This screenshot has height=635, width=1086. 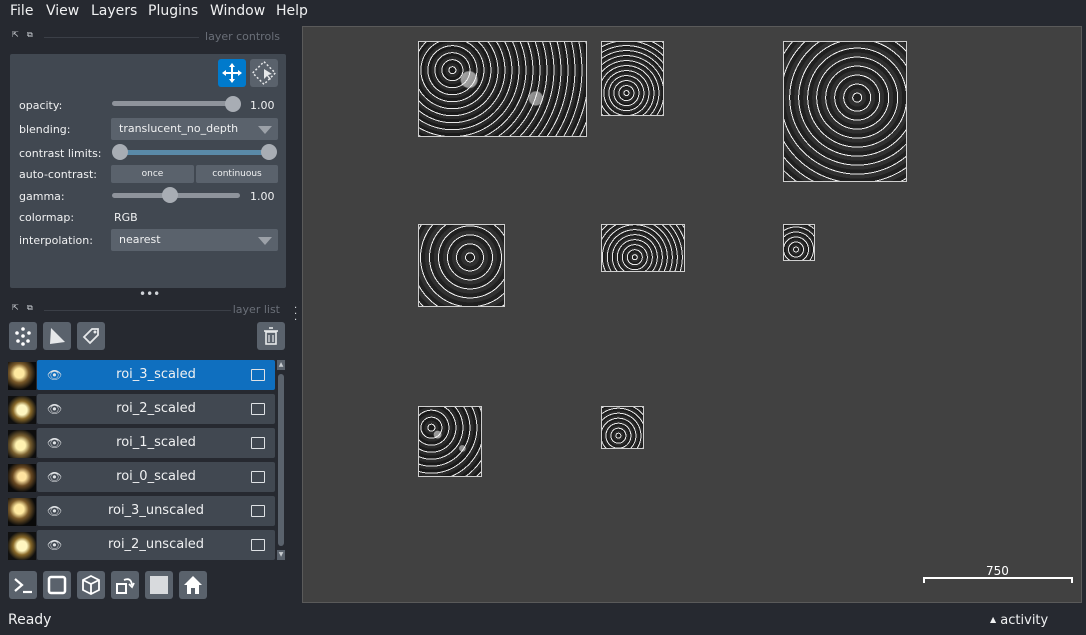 What do you see at coordinates (292, 11) in the screenshot?
I see `menu-help: Help` at bounding box center [292, 11].